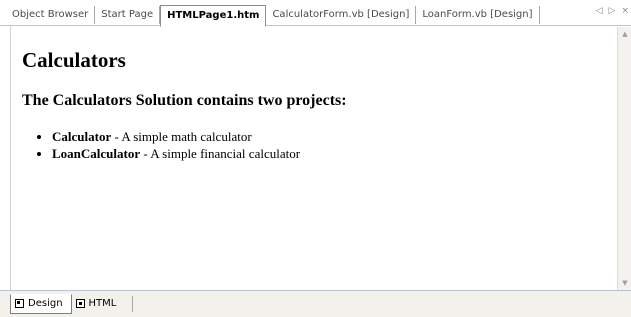  What do you see at coordinates (19, 303) in the screenshot?
I see `design-view-icon` at bounding box center [19, 303].